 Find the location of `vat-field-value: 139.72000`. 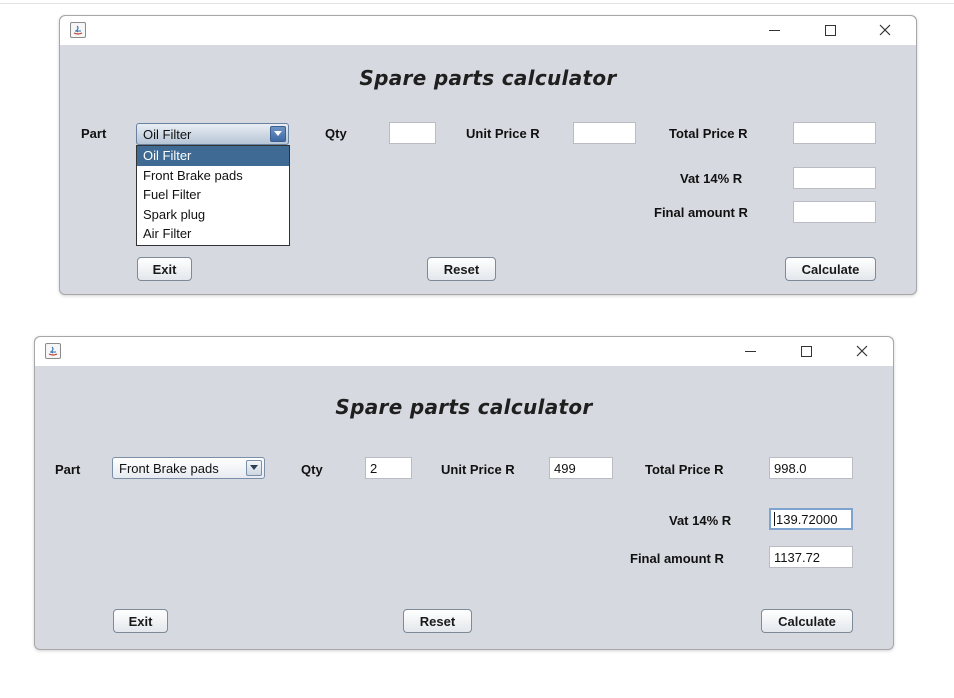

vat-field-value: 139.72000 is located at coordinates (807, 519).